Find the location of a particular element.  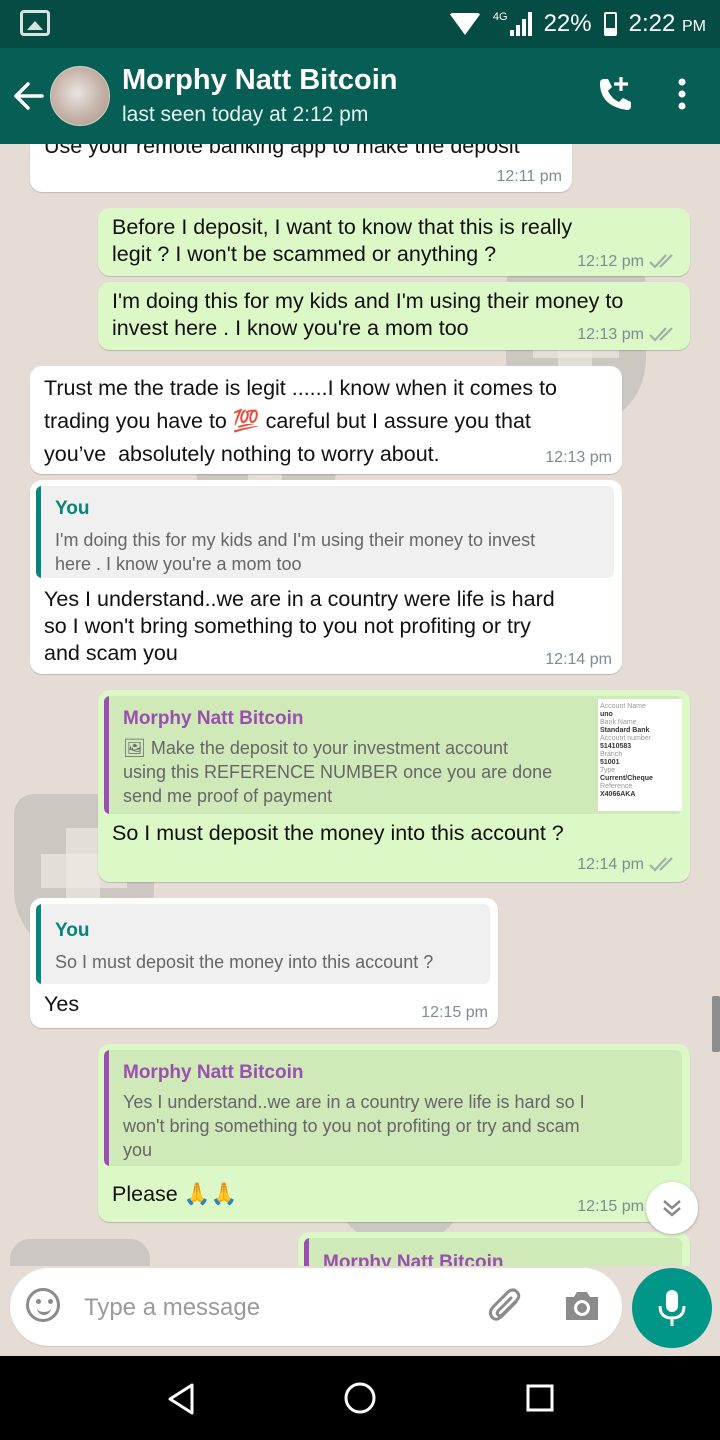

message-composer is located at coordinates (316, 1307).